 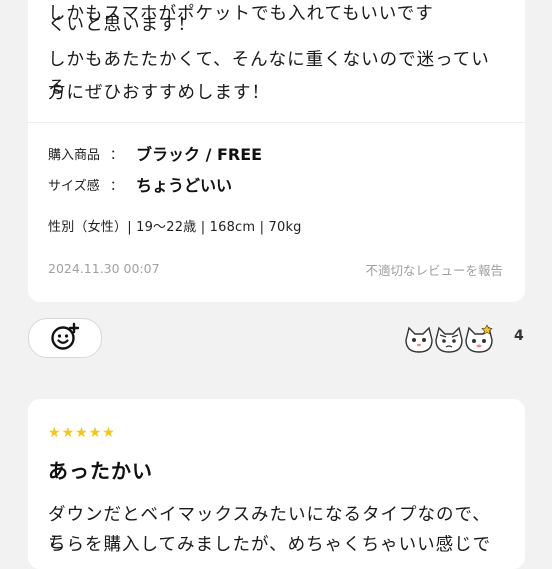 I want to click on report-review-link: 不適切なレビューを報告, so click(x=434, y=269).